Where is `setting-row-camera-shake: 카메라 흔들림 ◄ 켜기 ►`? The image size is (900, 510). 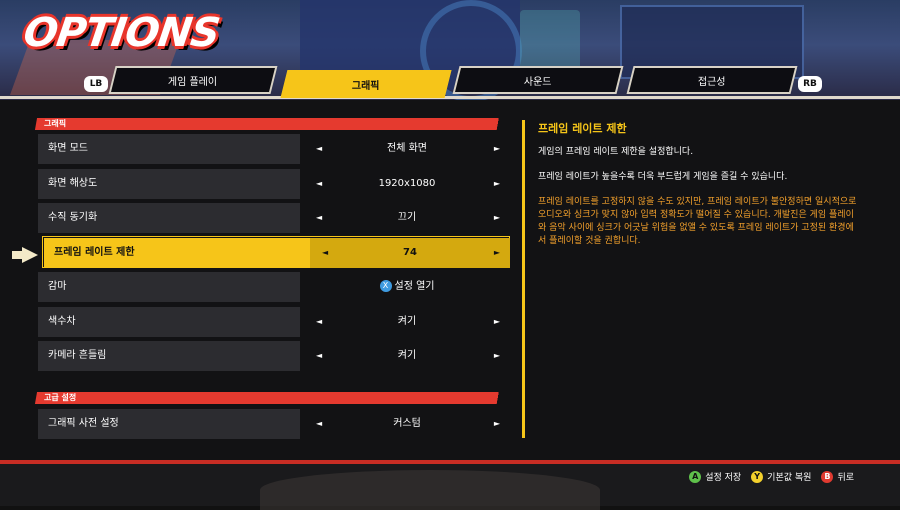
setting-row-camera-shake: 카메라 흔들림 ◄ 켜기 ► is located at coordinates (274, 356).